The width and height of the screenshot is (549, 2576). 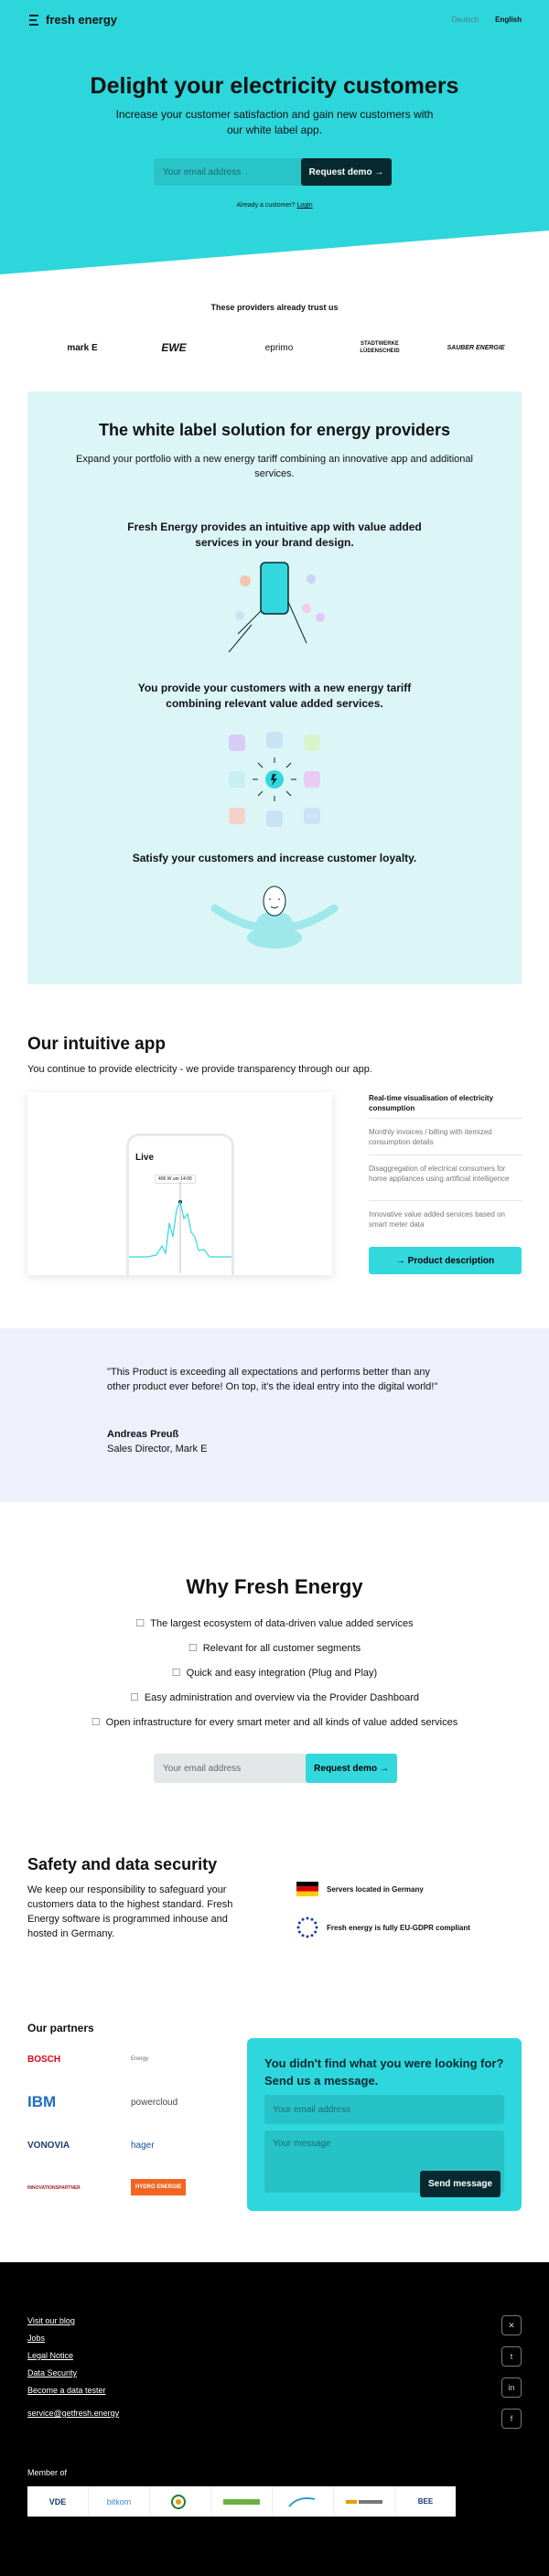 I want to click on hero-email-input, so click(x=230, y=172).